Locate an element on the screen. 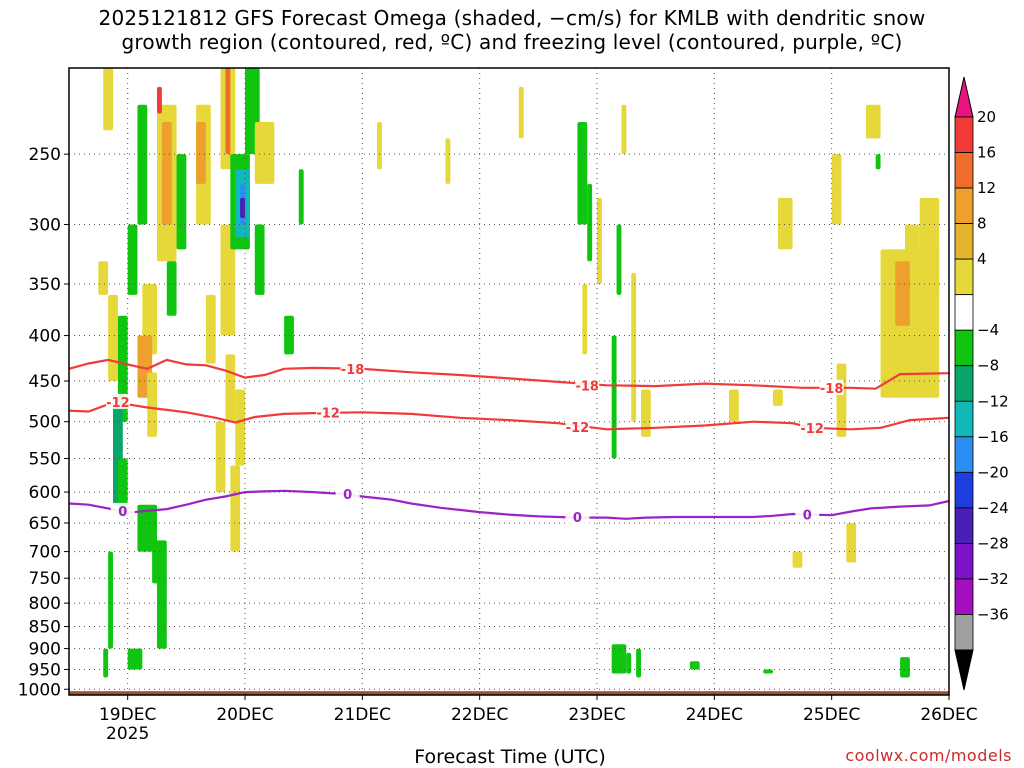 This screenshot has width=1024, height=768. colorbar-label: 20 is located at coordinates (986, 117).